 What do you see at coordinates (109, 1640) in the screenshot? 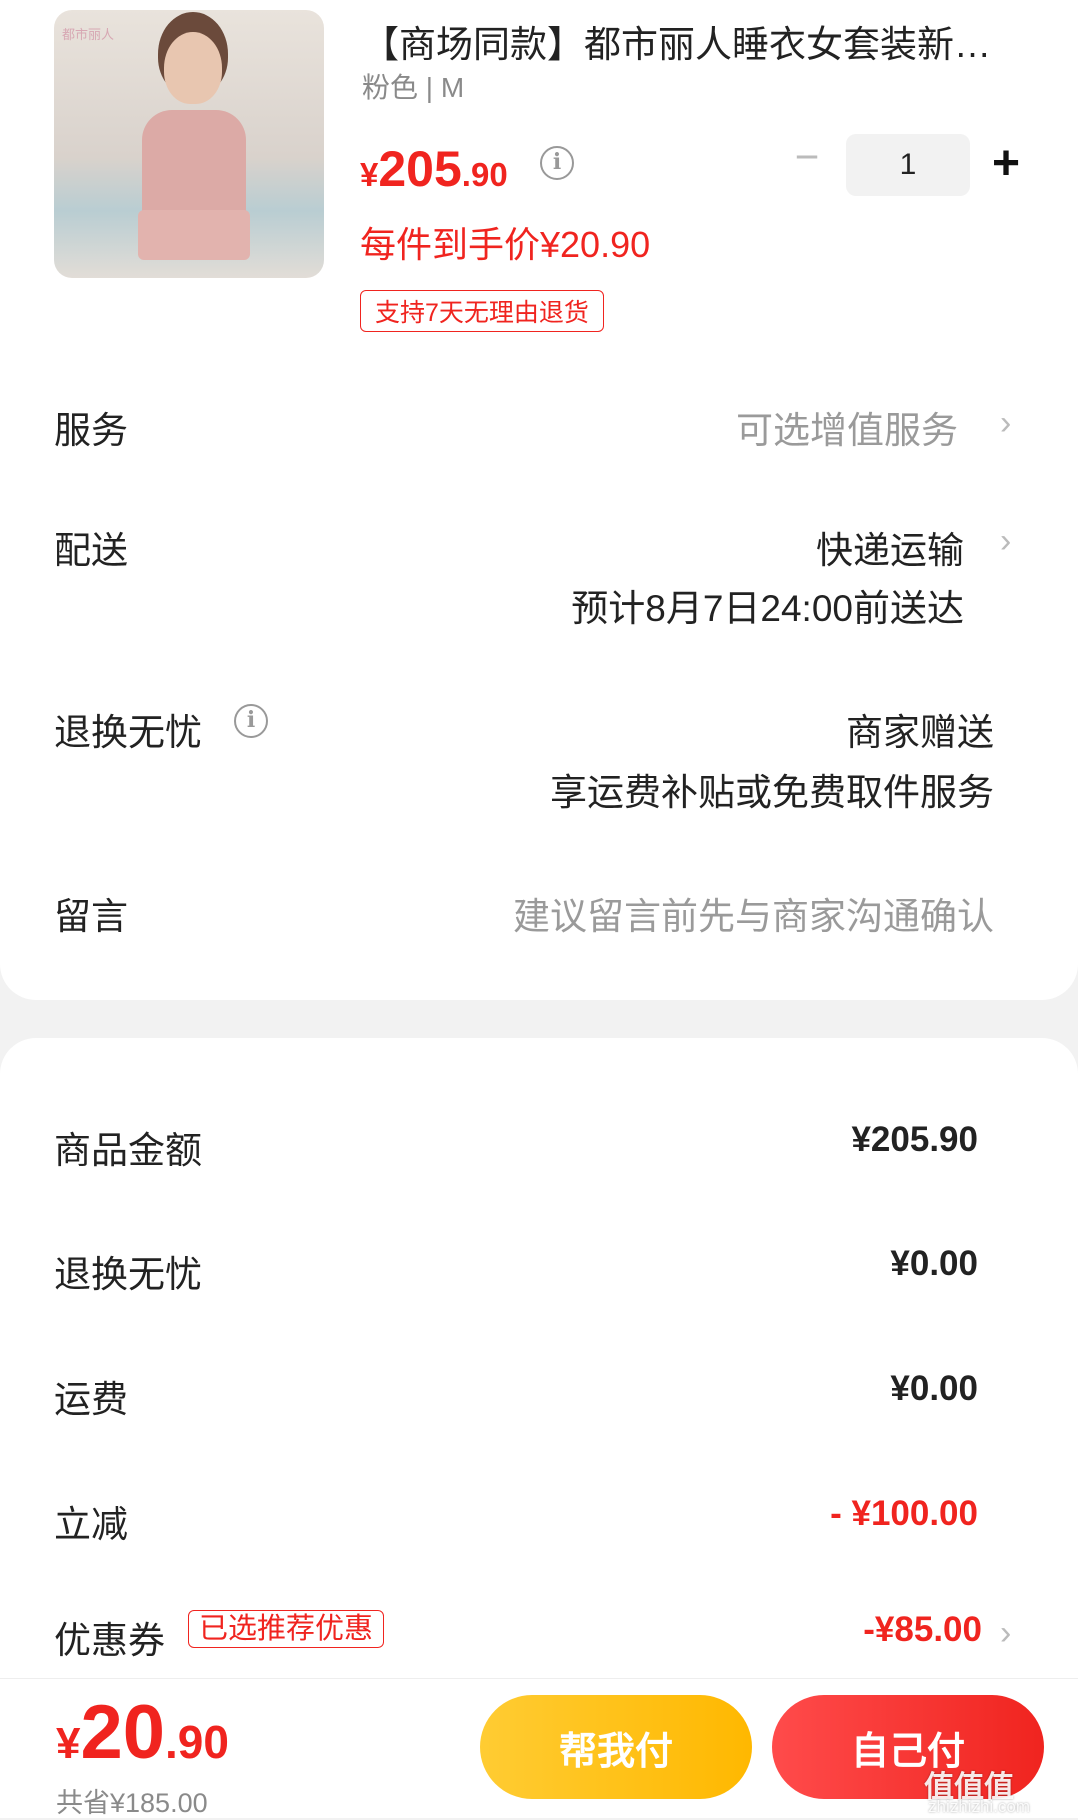
I see `coupon-label: 优惠券` at bounding box center [109, 1640].